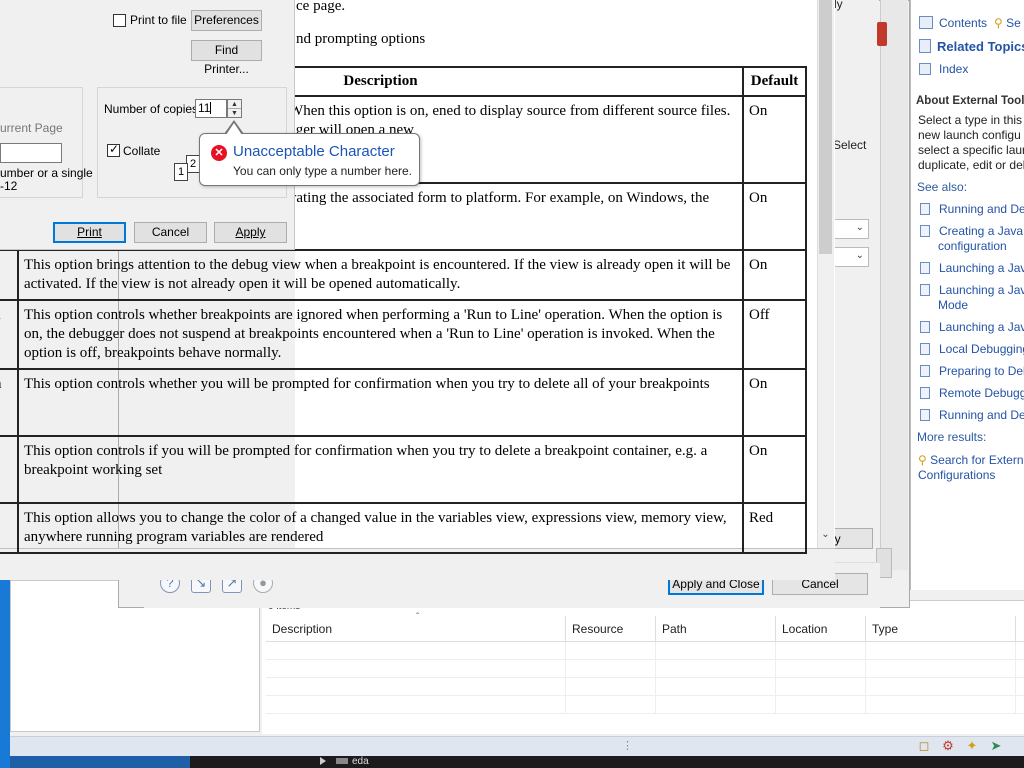  I want to click on doc-text-line: ce page., so click(321, 7).